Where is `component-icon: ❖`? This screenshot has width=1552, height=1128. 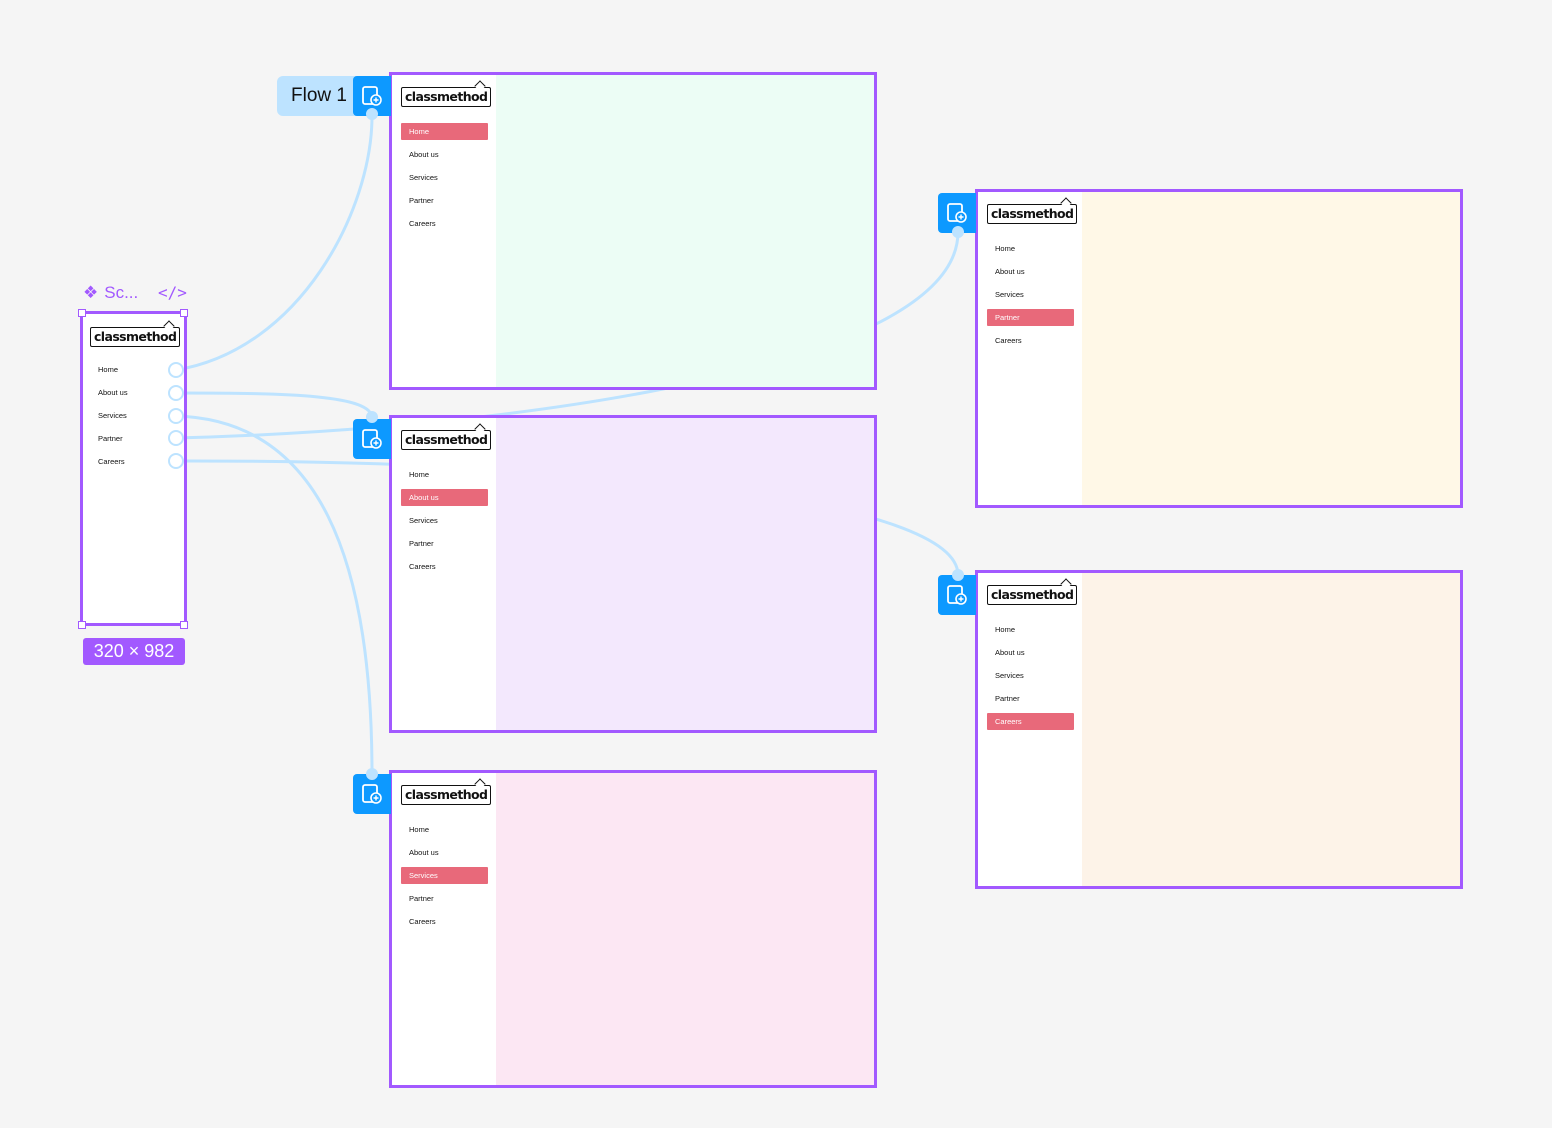 component-icon: ❖ is located at coordinates (91, 292).